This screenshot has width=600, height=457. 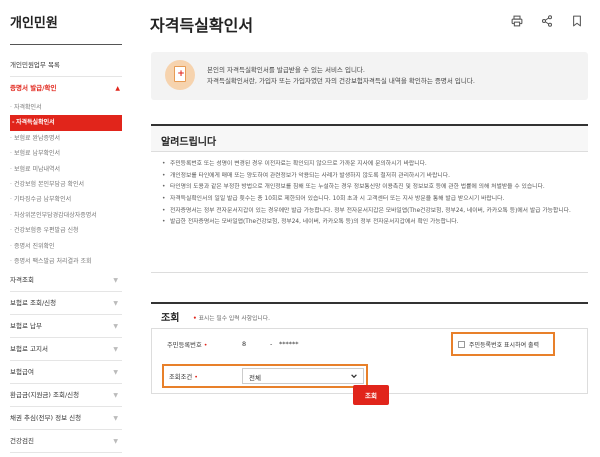 What do you see at coordinates (244, 344) in the screenshot?
I see `rrn-front-value: 8` at bounding box center [244, 344].